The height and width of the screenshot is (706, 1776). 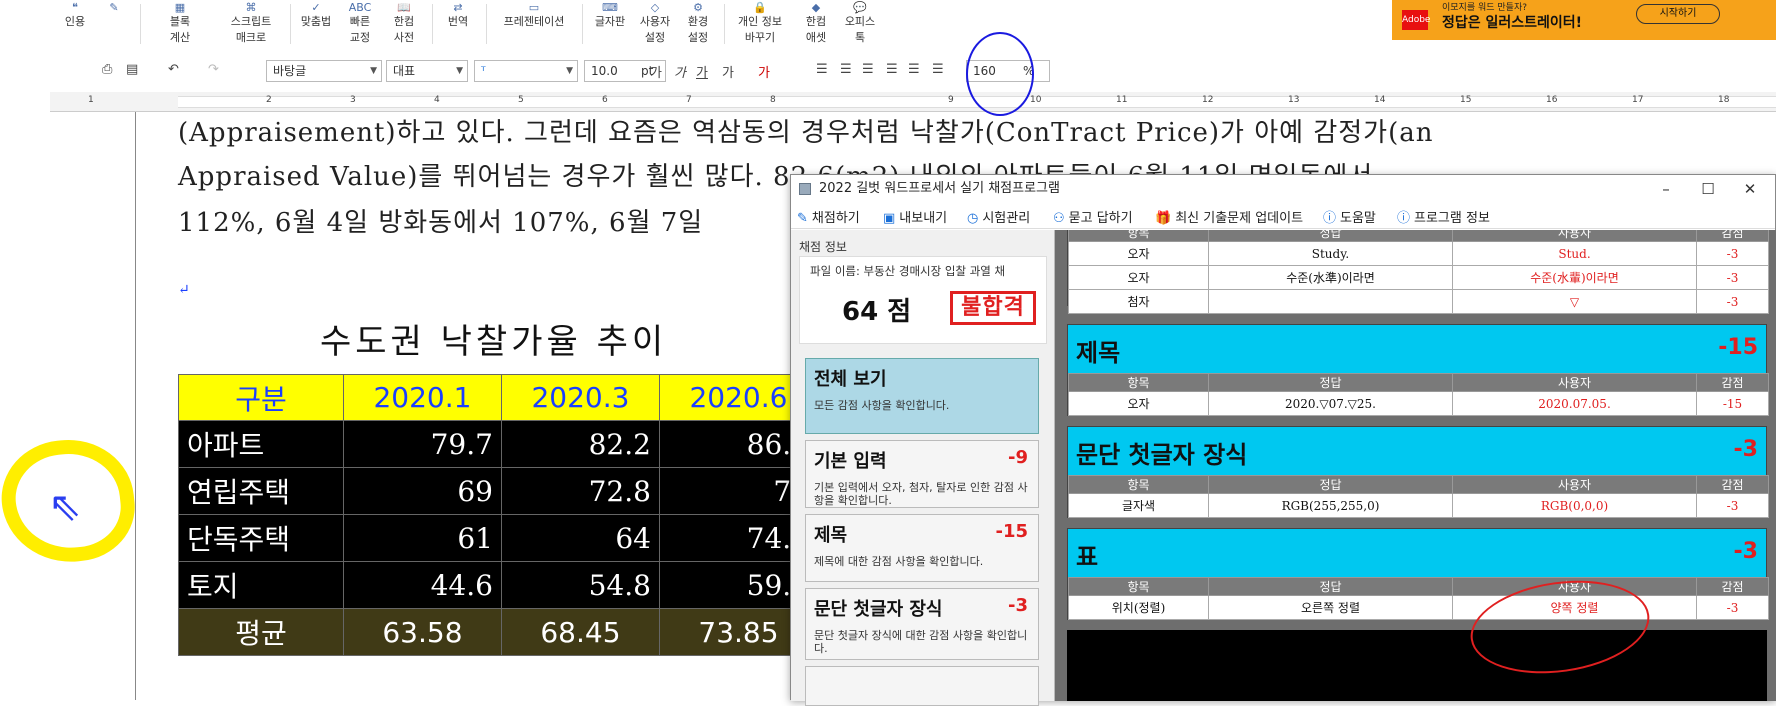 I want to click on ribbon-spellcheck-button: ✓ 맞춤법, so click(x=316, y=24).